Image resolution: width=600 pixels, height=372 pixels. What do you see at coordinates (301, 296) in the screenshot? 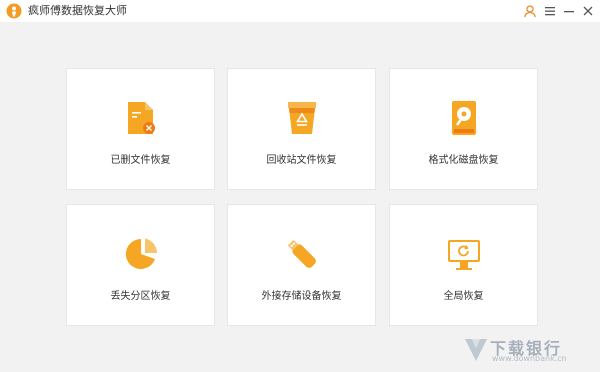
I see `card-label: 外接存储设备恢复` at bounding box center [301, 296].